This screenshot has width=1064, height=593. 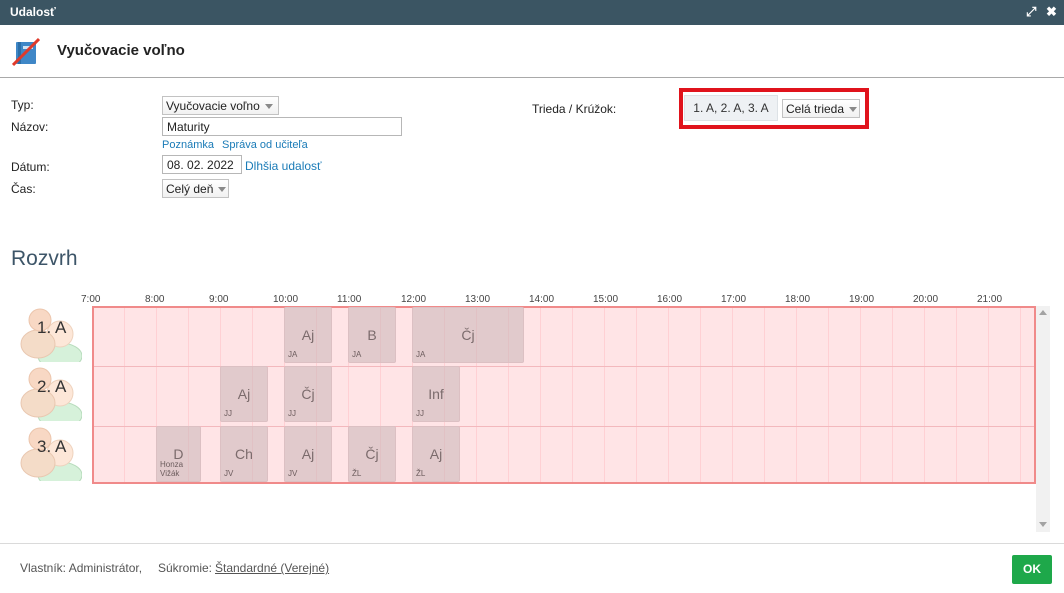 I want to click on group-select: Celá trieda, so click(x=821, y=108).